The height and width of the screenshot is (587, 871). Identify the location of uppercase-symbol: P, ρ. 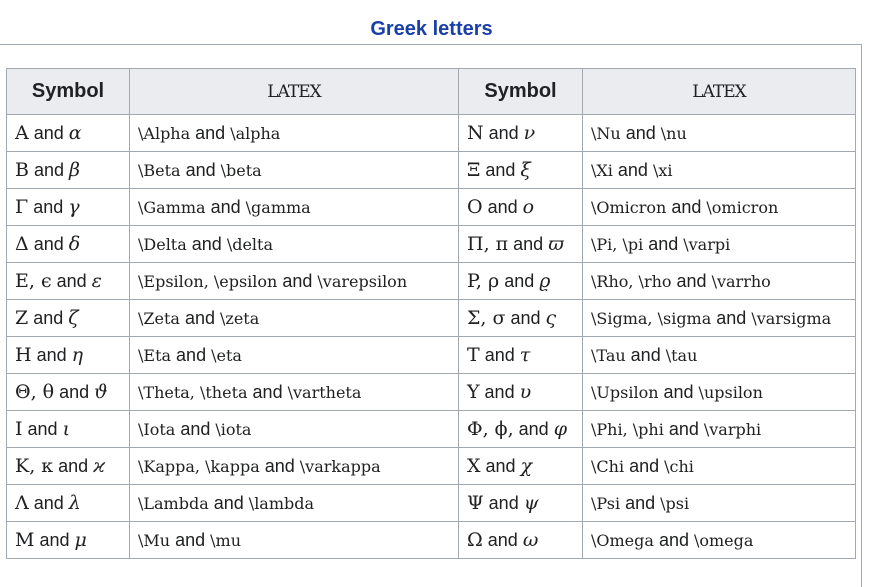
(483, 280).